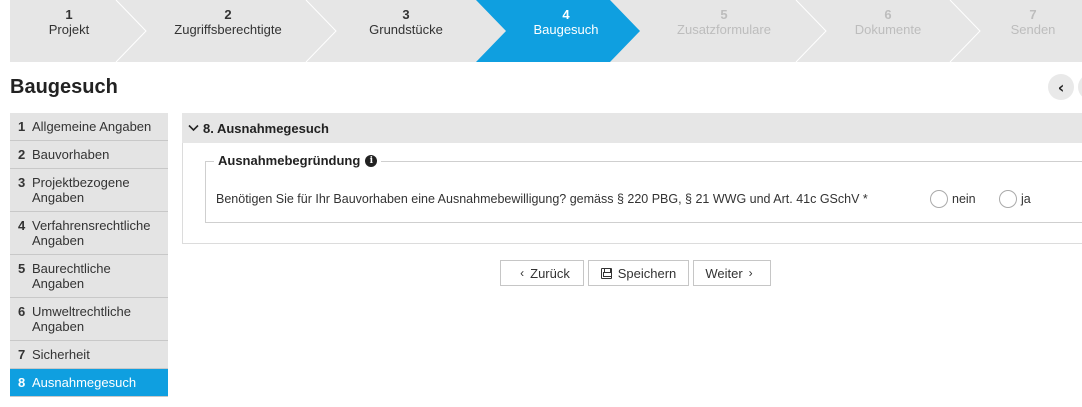 Image resolution: width=1082 pixels, height=407 pixels. Describe the element at coordinates (84, 382) in the screenshot. I see `sidebar-item-label: Ausnahmegesuch` at that location.